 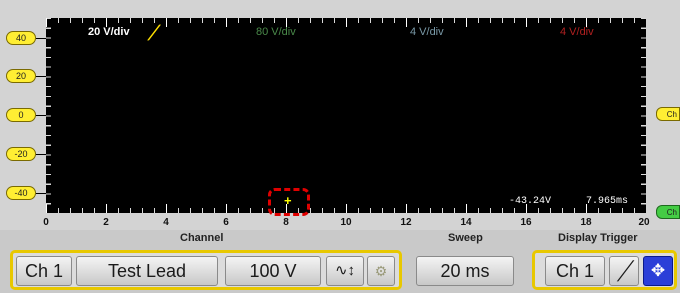 What do you see at coordinates (286, 222) in the screenshot?
I see `x-axis-label: 8` at bounding box center [286, 222].